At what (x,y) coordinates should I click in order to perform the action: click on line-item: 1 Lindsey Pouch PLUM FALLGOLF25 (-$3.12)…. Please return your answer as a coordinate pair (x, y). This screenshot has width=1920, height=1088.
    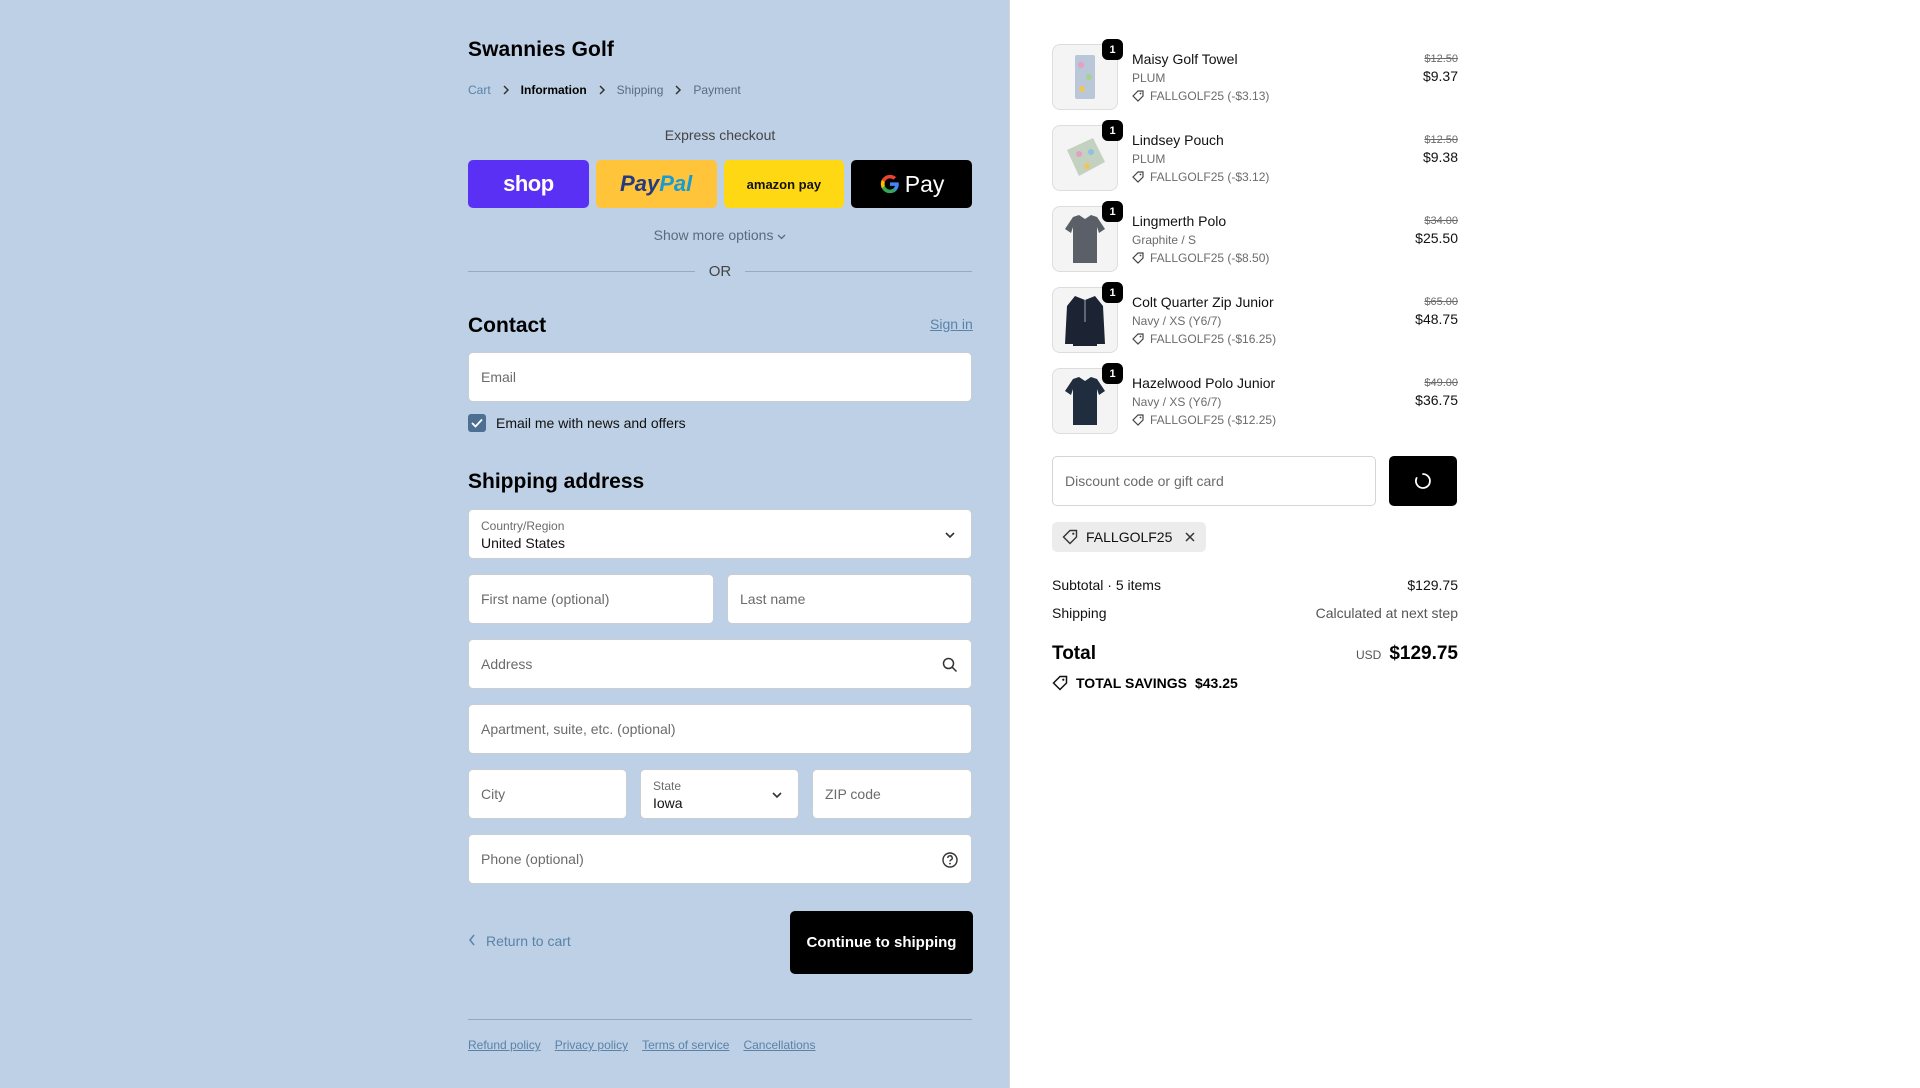
    Looking at the image, I should click on (1255, 155).